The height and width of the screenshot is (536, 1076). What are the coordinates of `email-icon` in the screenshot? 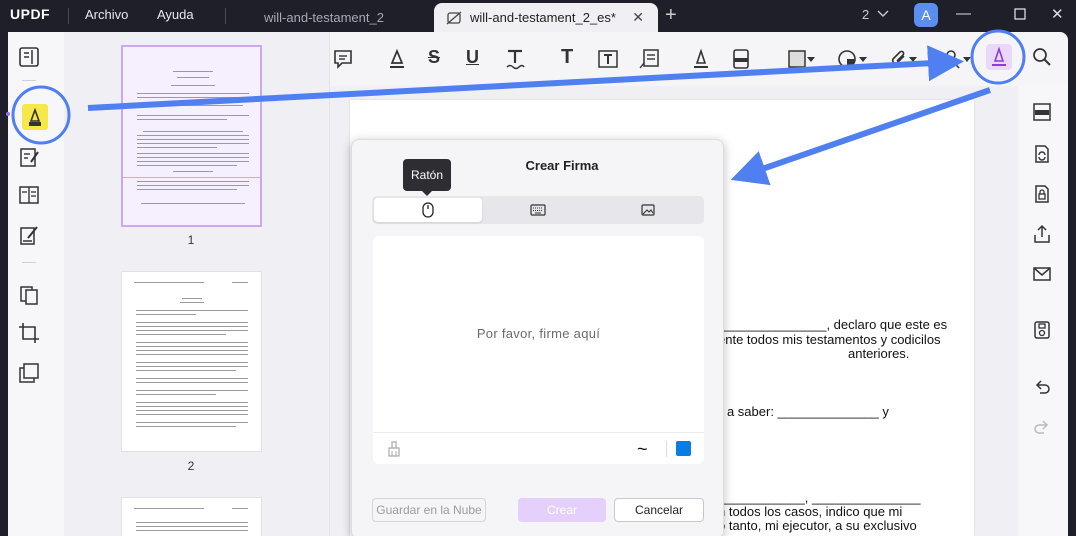 It's located at (1042, 274).